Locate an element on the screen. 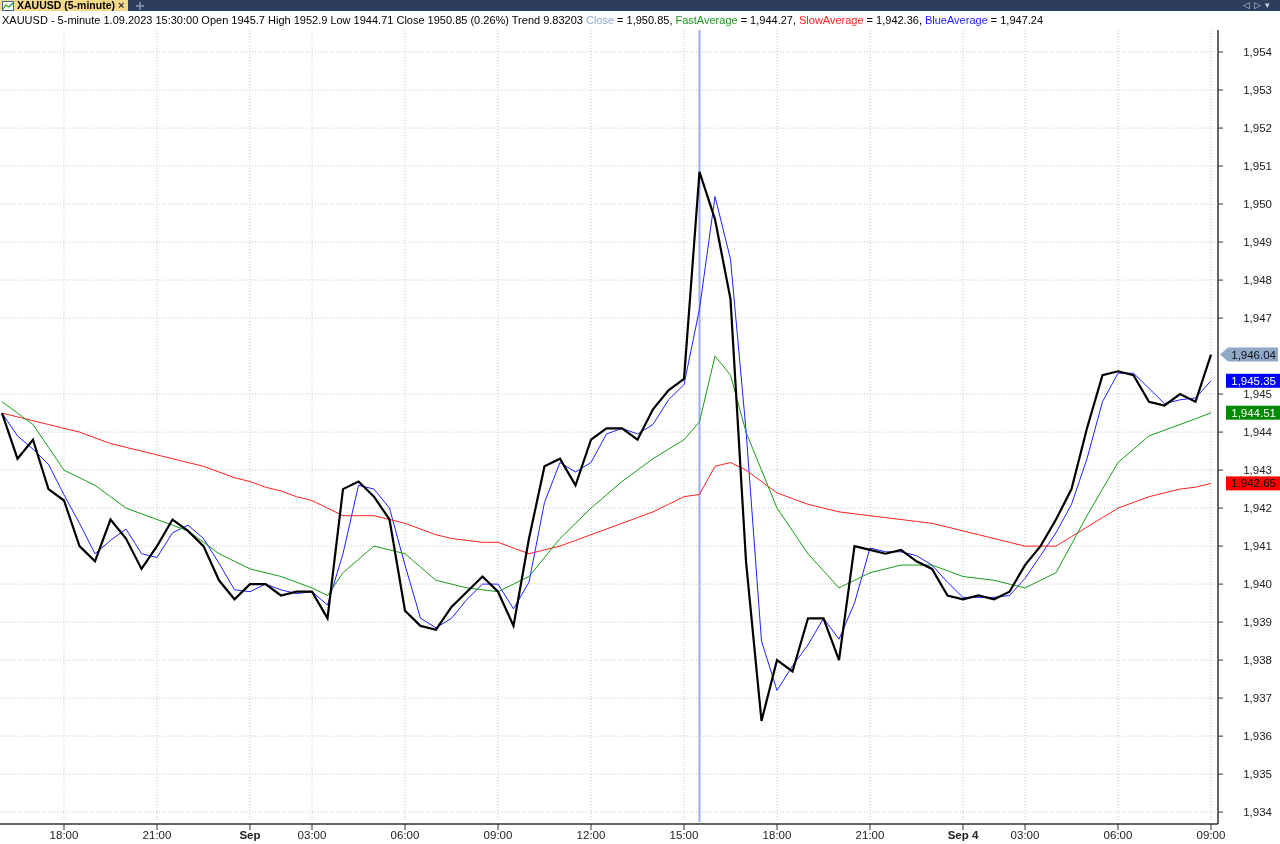 This screenshot has height=844, width=1280. legend-value: = 1,947.24 is located at coordinates (1017, 20).